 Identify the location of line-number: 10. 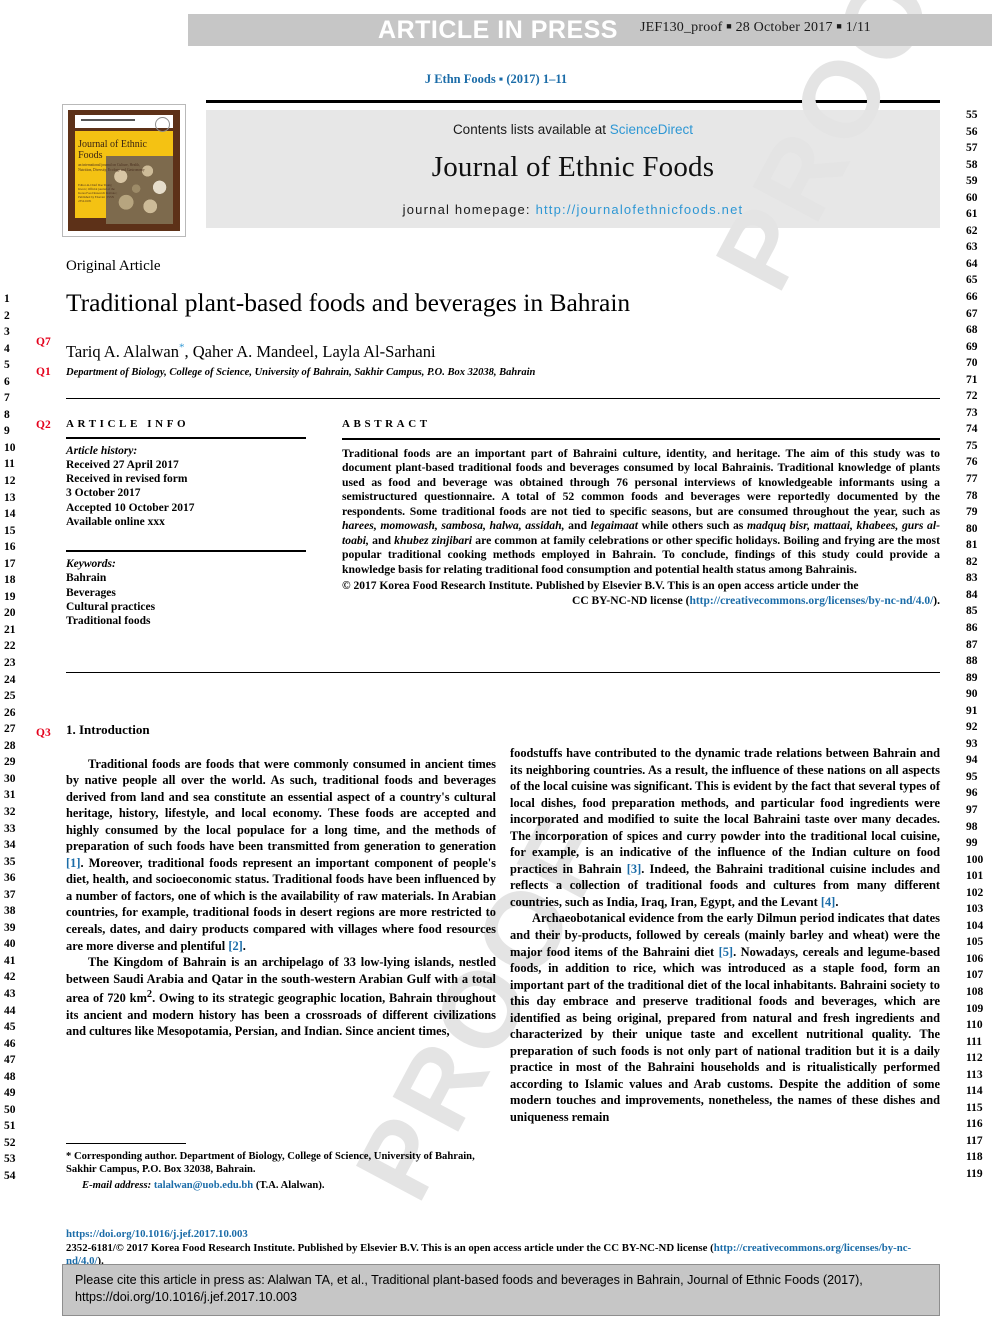
(10, 447).